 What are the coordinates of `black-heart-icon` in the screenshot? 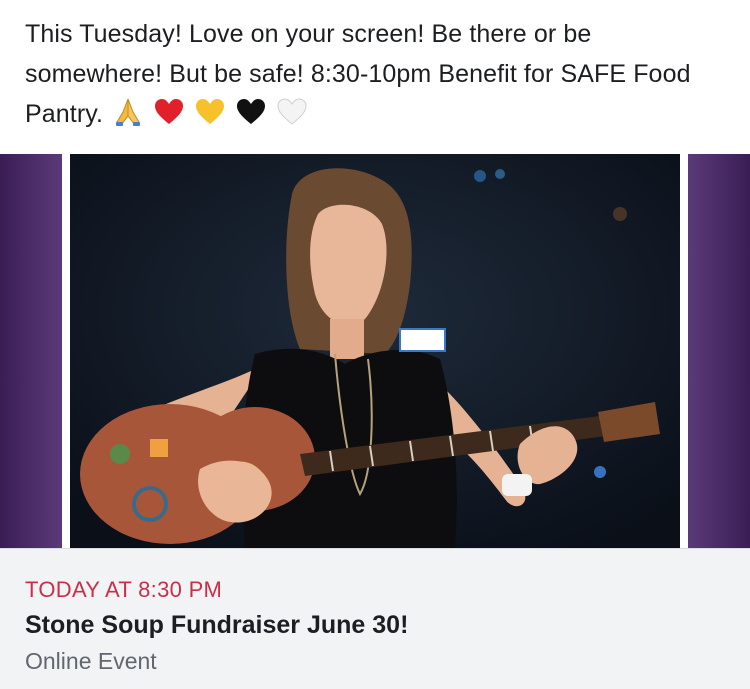 It's located at (251, 118).